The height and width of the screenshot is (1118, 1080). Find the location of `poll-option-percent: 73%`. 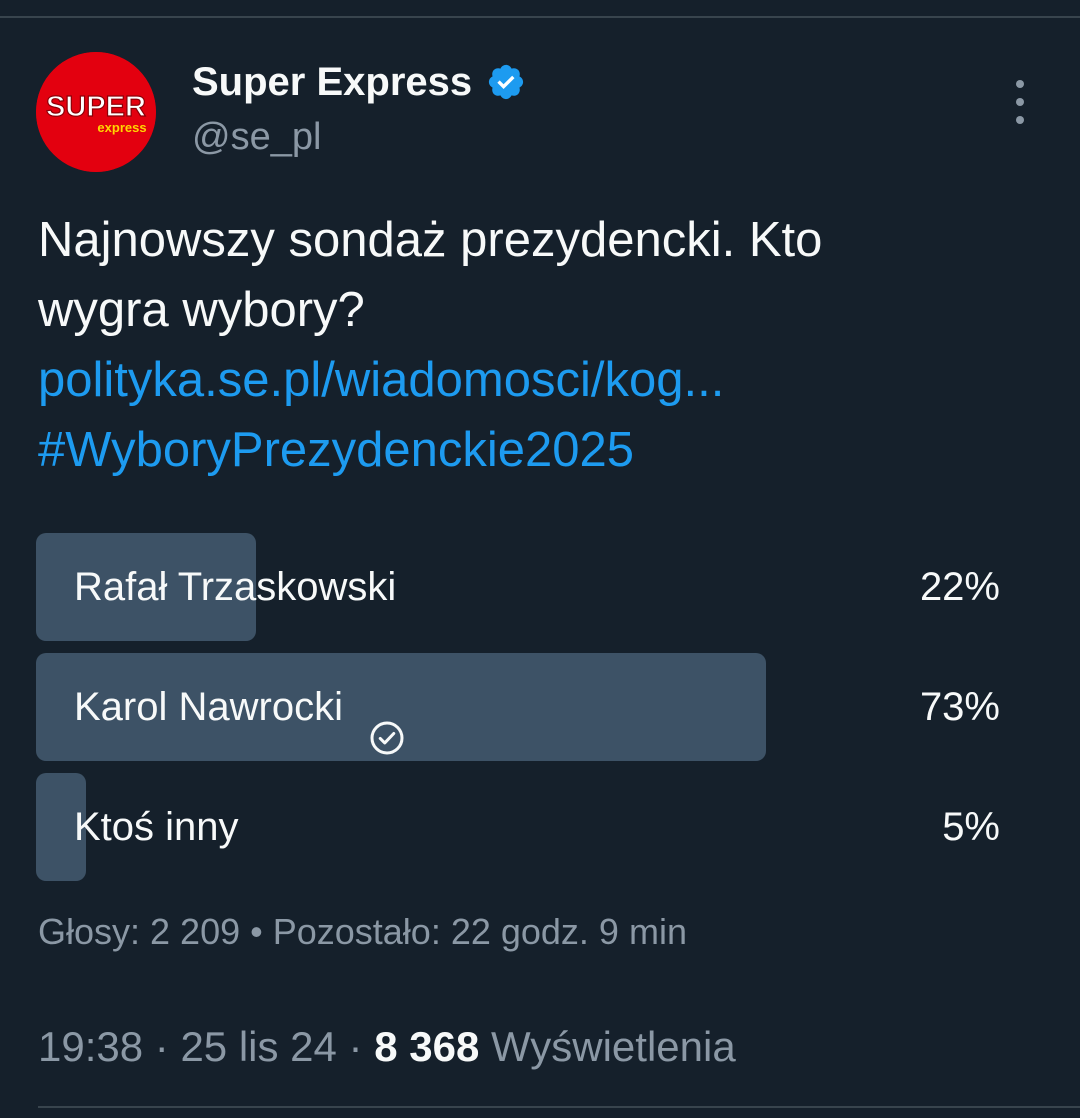

poll-option-percent: 73% is located at coordinates (959, 707).